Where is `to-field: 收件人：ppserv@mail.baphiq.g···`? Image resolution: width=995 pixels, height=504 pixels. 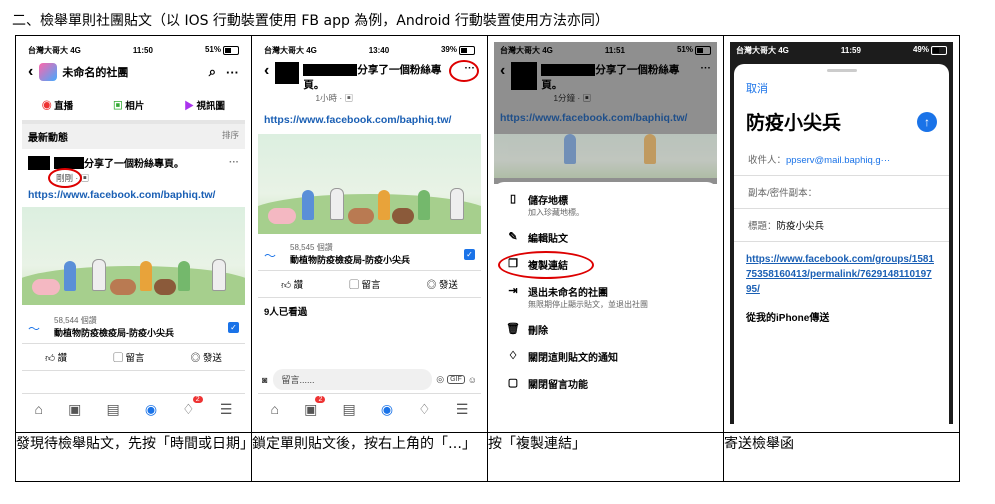
to-field: 收件人：ppserv@mail.baphiq.g··· is located at coordinates (841, 159).